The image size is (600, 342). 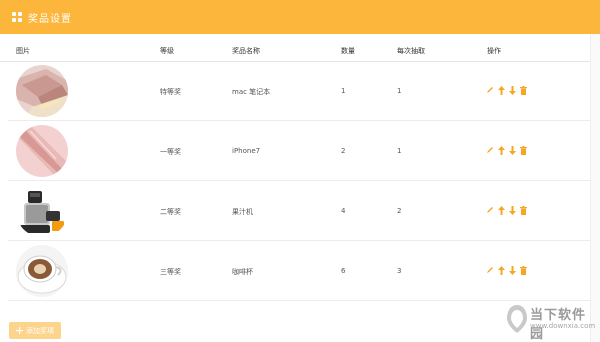 I want to click on column-header-per-draw: 每次抽取, so click(x=411, y=51).